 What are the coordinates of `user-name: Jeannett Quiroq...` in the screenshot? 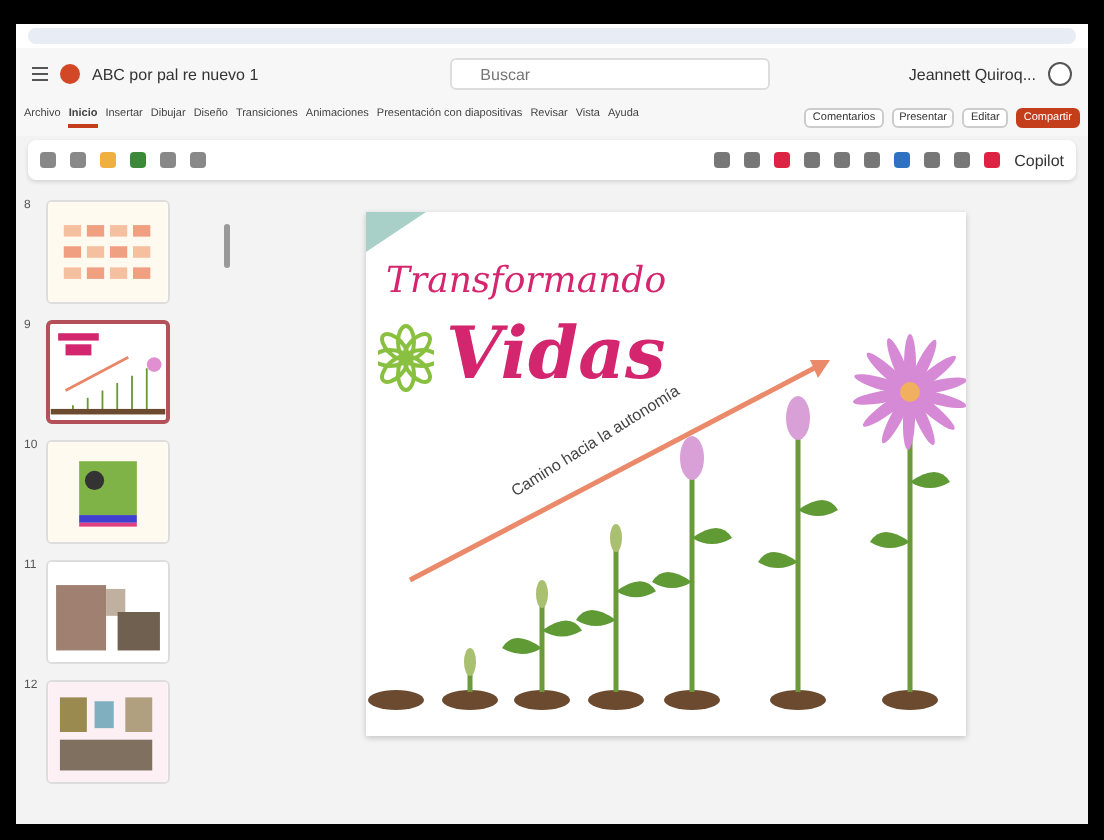 It's located at (972, 74).